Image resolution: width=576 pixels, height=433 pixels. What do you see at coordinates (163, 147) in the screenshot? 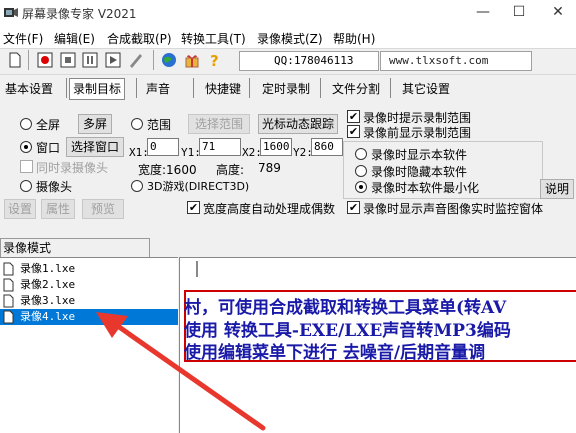
I see `x1-input: 0` at bounding box center [163, 147].